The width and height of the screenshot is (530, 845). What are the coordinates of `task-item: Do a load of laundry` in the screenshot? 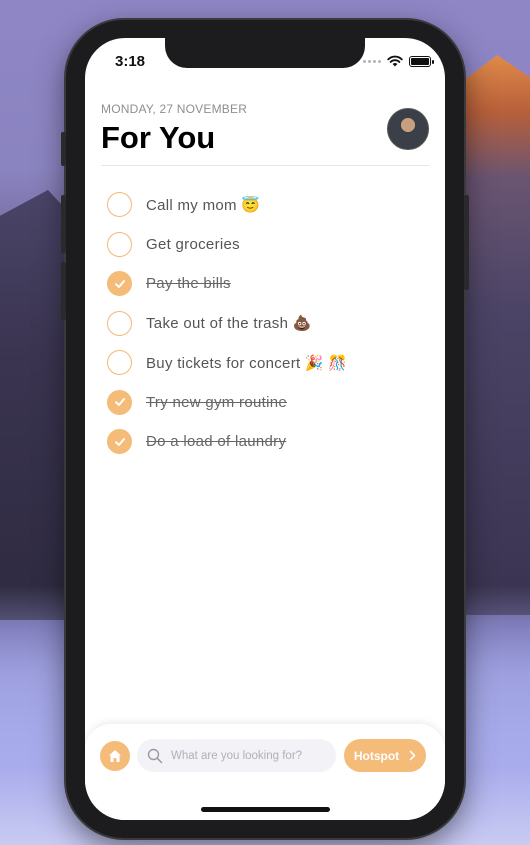 It's located at (268, 442).